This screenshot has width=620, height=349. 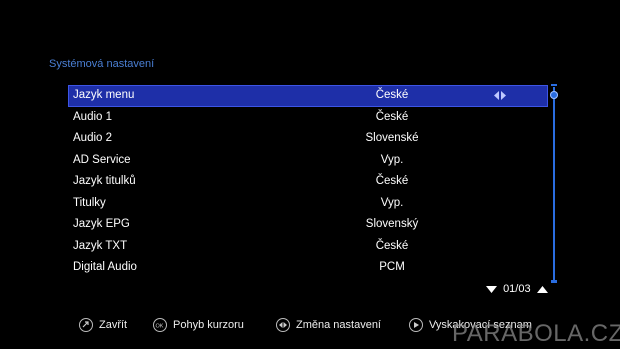 I want to click on menu-row-value: Slovenské, so click(x=392, y=138).